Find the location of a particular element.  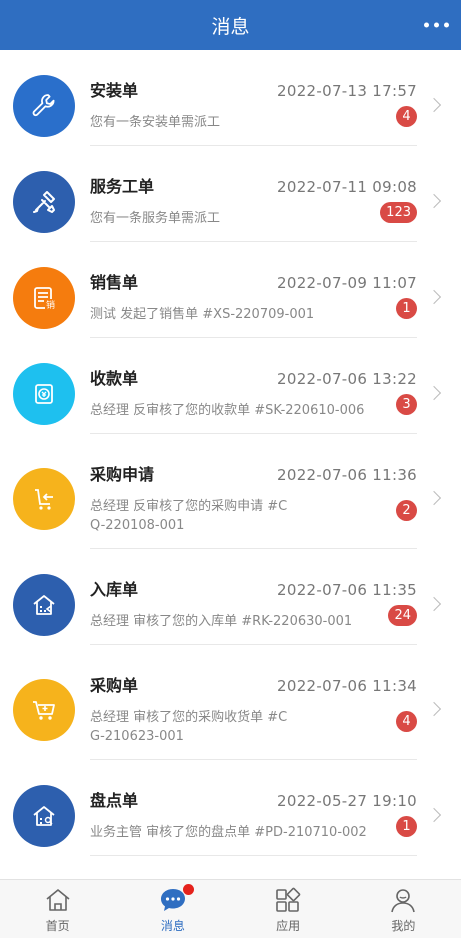

tab-label: 首页 is located at coordinates (57, 926).